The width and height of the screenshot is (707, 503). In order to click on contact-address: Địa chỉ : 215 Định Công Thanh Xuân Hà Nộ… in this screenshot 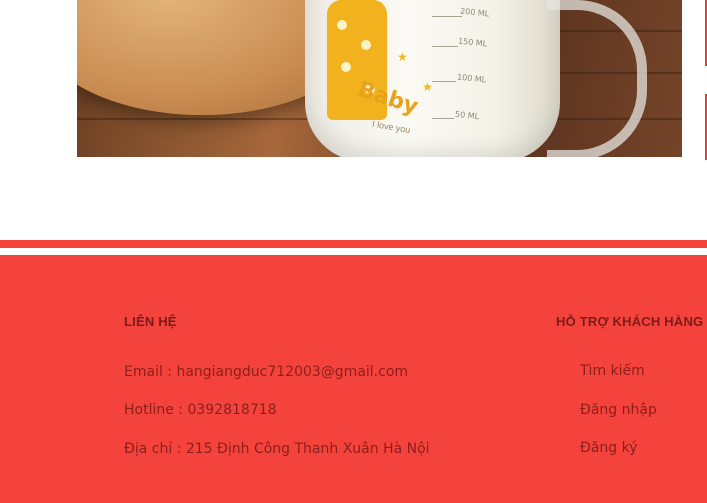, I will do `click(277, 449)`.